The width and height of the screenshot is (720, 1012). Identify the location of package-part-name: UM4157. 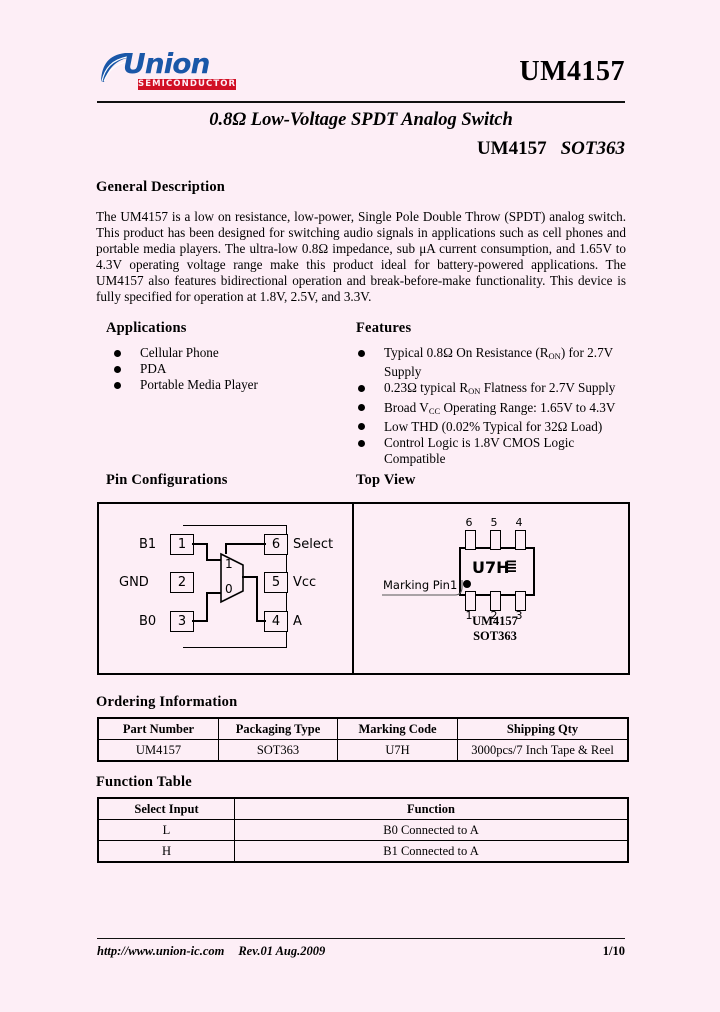
(495, 621).